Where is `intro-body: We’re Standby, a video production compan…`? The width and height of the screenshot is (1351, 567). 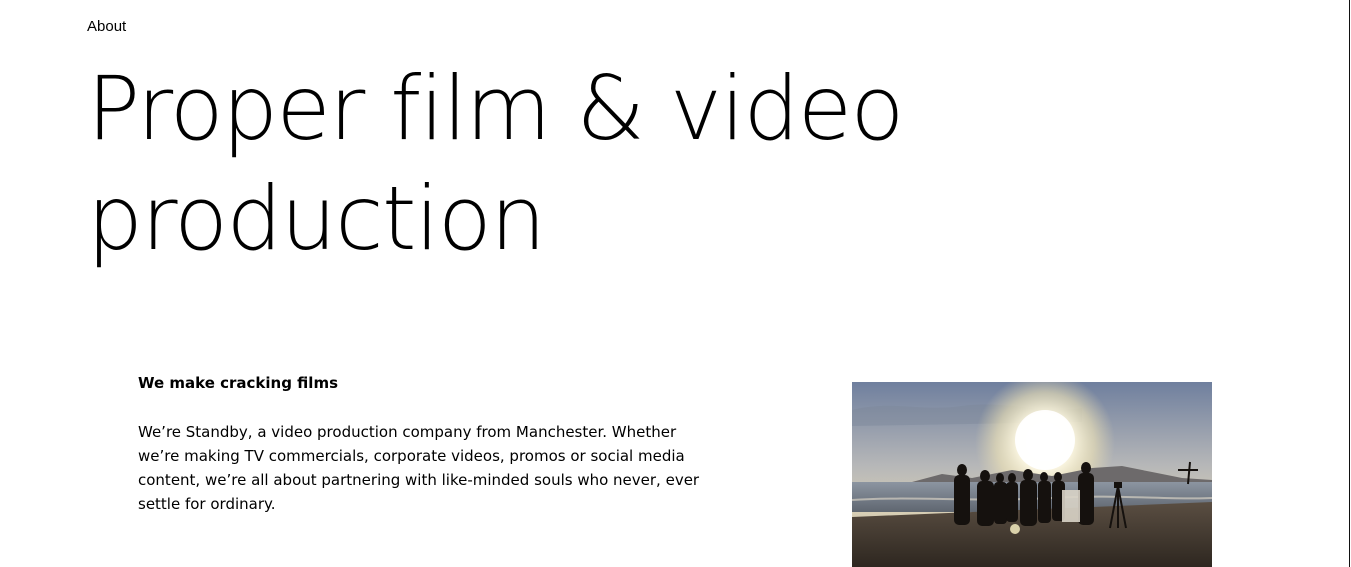
intro-body: We’re Standby, a video production compan… is located at coordinates (419, 468).